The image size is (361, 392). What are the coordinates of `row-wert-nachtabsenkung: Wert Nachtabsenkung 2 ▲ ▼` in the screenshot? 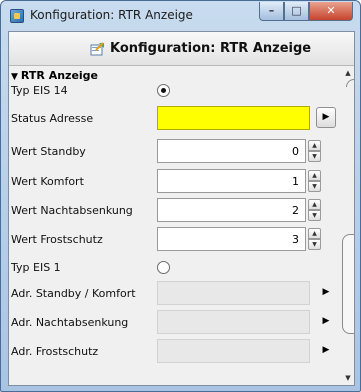 It's located at (175, 211).